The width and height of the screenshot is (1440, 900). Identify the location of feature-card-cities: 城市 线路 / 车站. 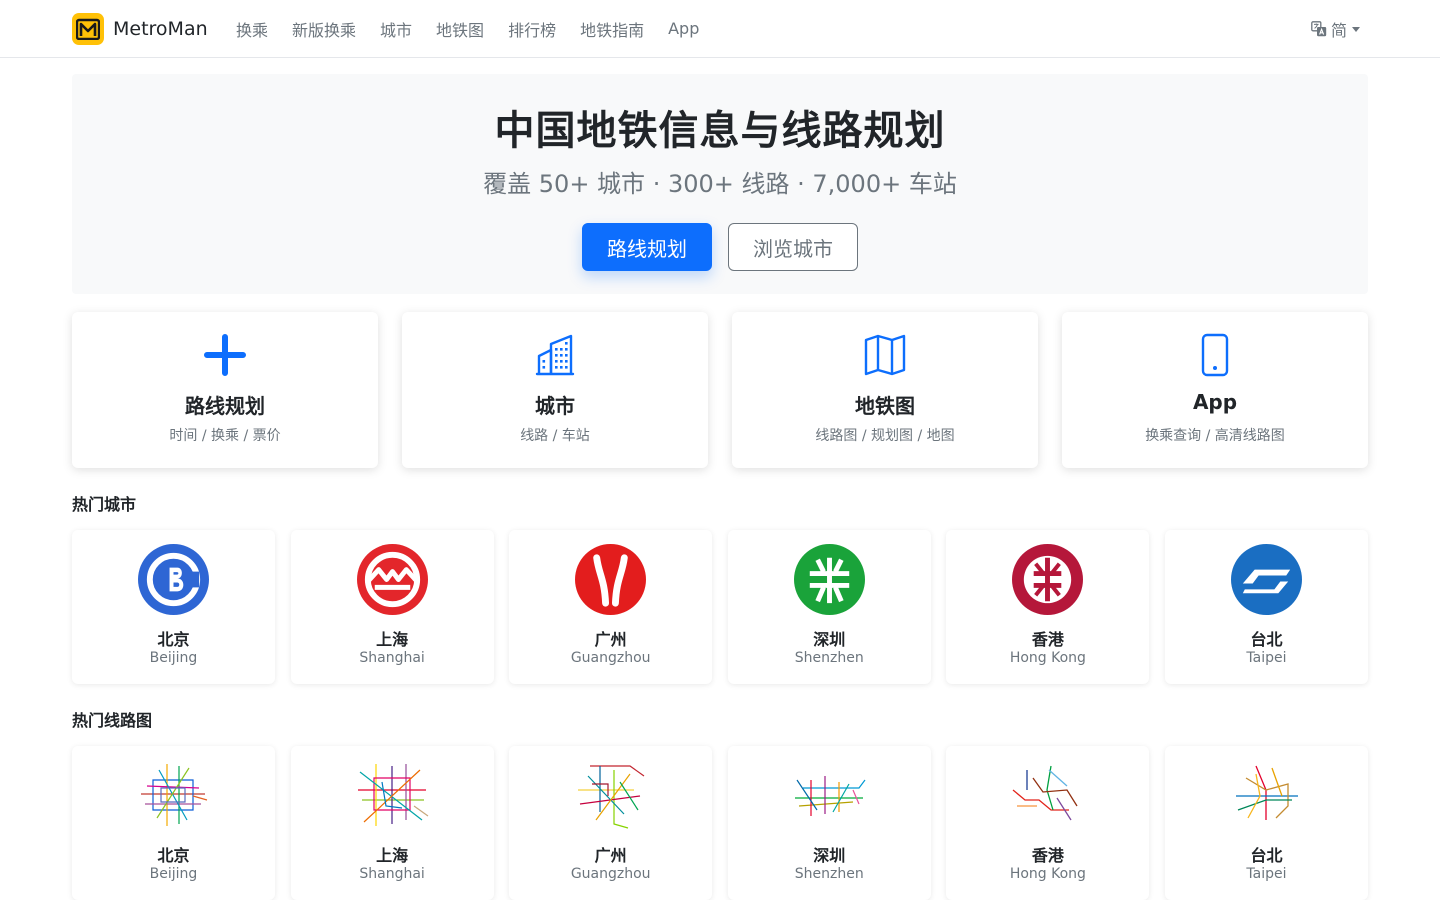
(555, 390).